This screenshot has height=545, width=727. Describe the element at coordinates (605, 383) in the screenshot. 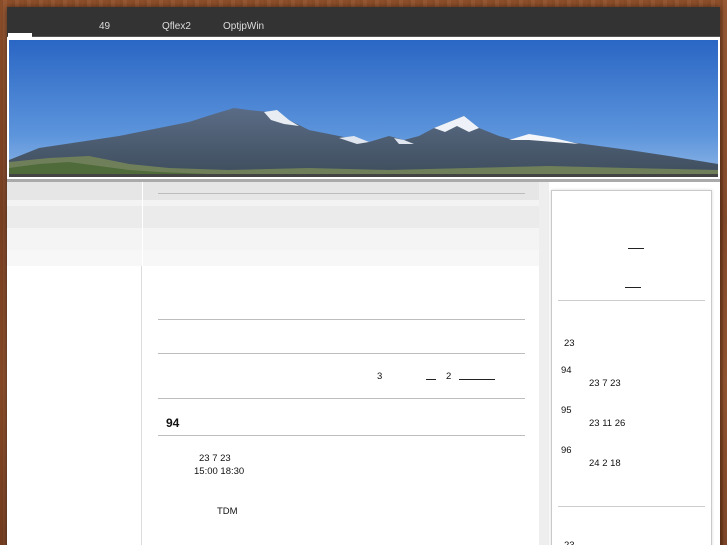

I see `sidebar-entry-date: 23 7 23` at that location.